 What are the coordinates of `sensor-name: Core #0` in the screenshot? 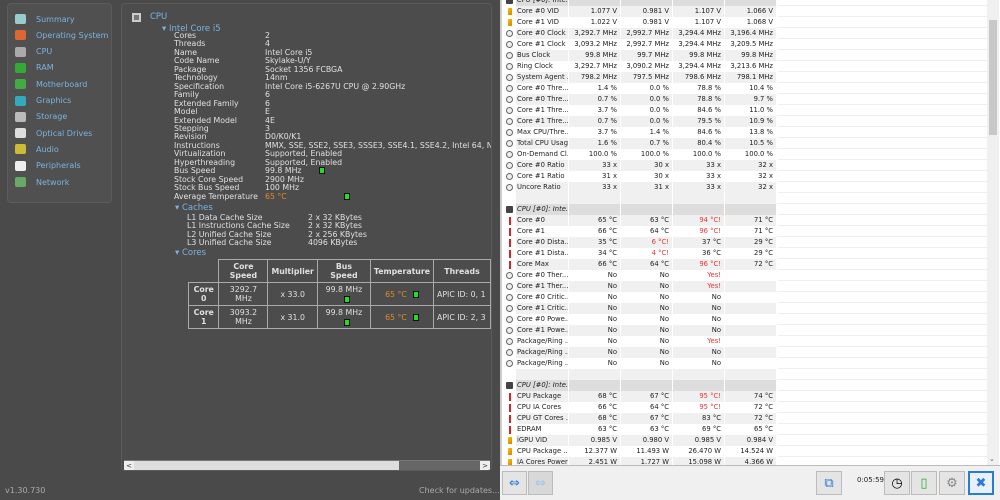 It's located at (542, 220).